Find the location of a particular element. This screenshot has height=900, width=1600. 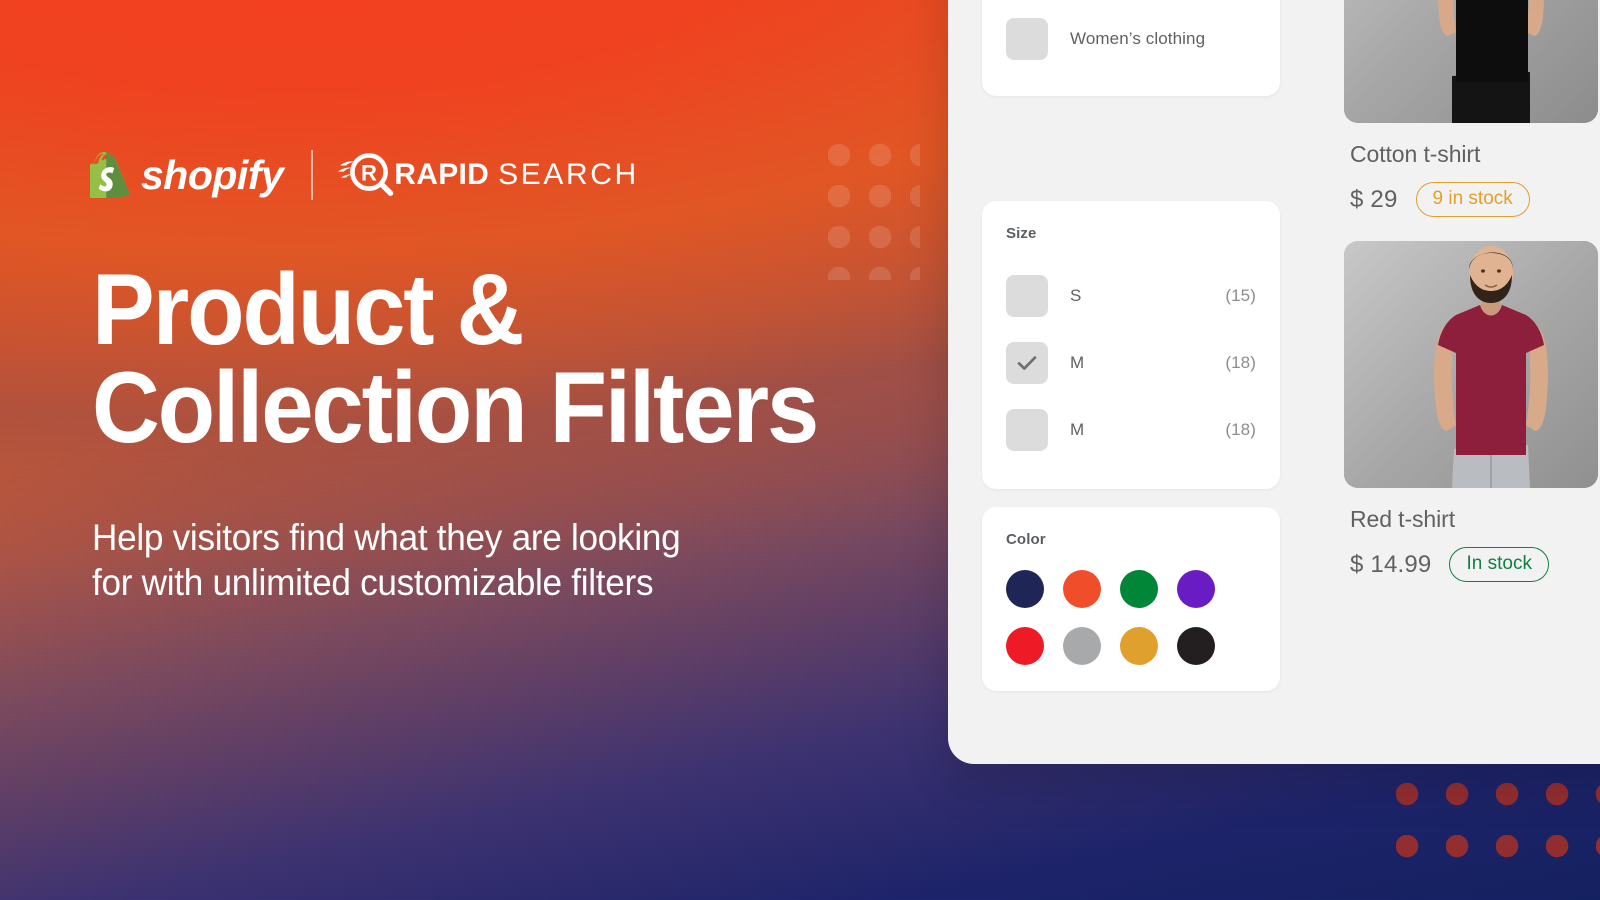

checkbox-size-m-second is located at coordinates (1027, 429).